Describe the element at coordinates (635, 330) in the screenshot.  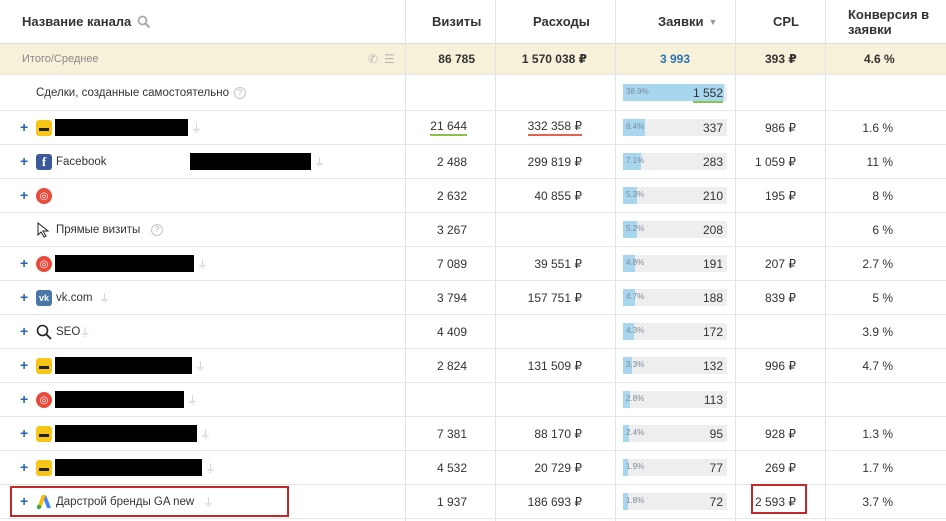
I see `leads-bar-pct: 4.3%` at that location.